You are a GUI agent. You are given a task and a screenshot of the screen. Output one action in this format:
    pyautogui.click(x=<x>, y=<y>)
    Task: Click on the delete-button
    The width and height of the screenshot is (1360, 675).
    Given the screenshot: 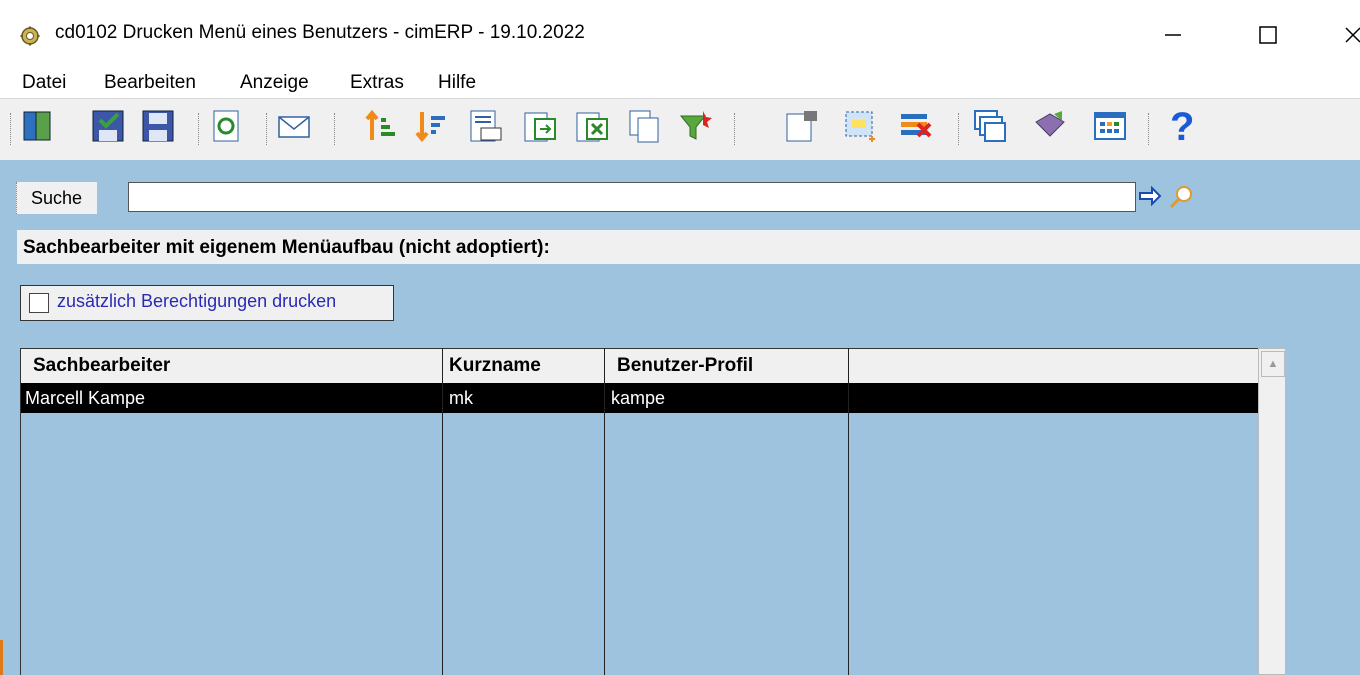 What is the action you would take?
    pyautogui.click(x=916, y=126)
    